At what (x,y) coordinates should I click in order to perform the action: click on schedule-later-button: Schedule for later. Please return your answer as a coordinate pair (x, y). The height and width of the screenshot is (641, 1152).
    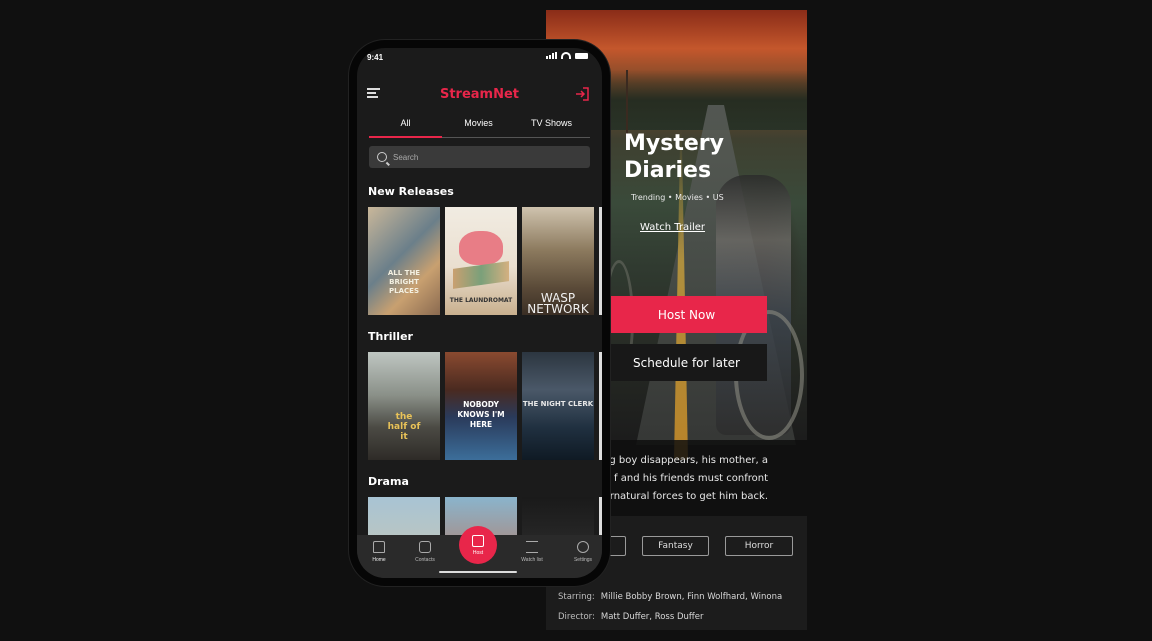
    Looking at the image, I should click on (686, 362).